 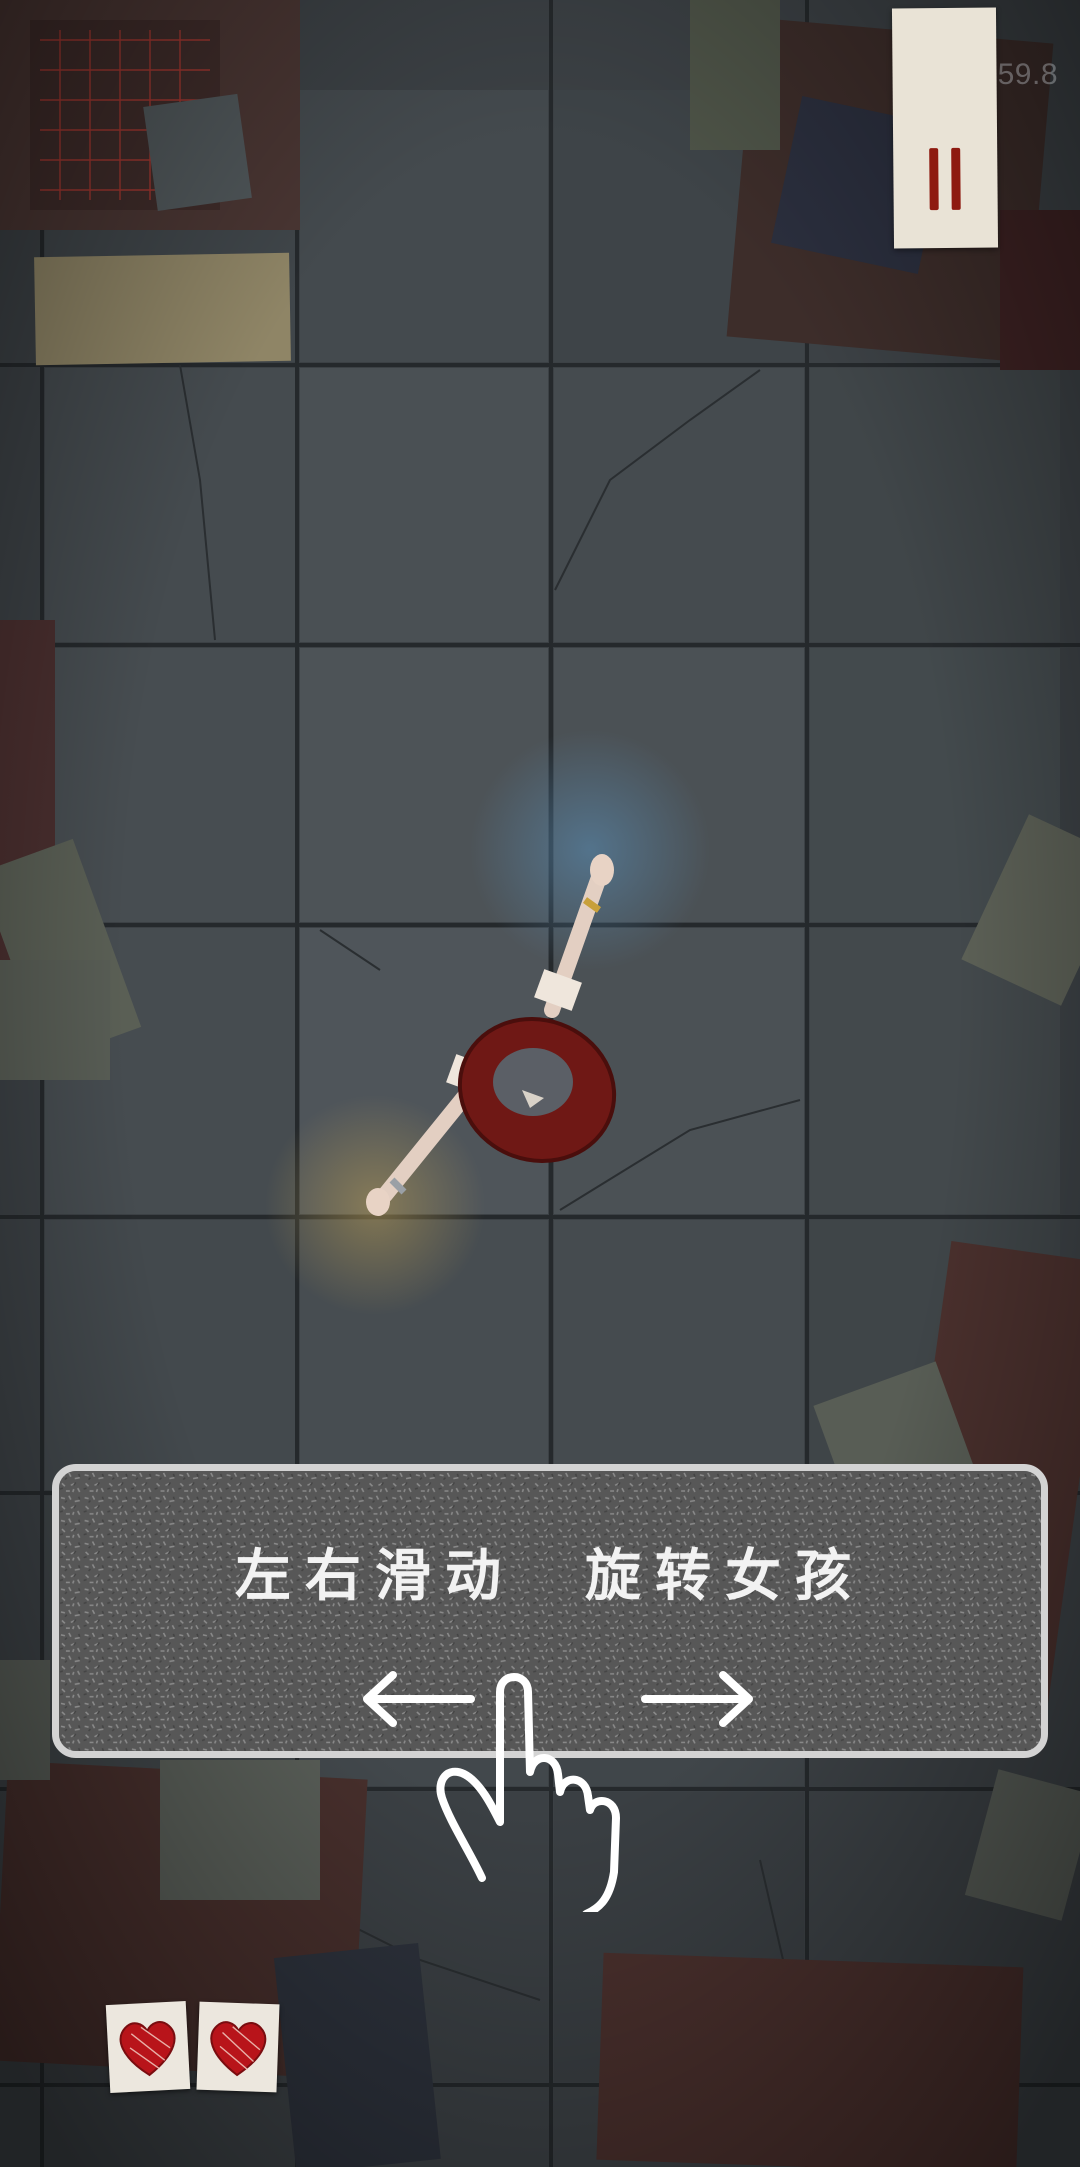 I want to click on pause-button, so click(x=945, y=128).